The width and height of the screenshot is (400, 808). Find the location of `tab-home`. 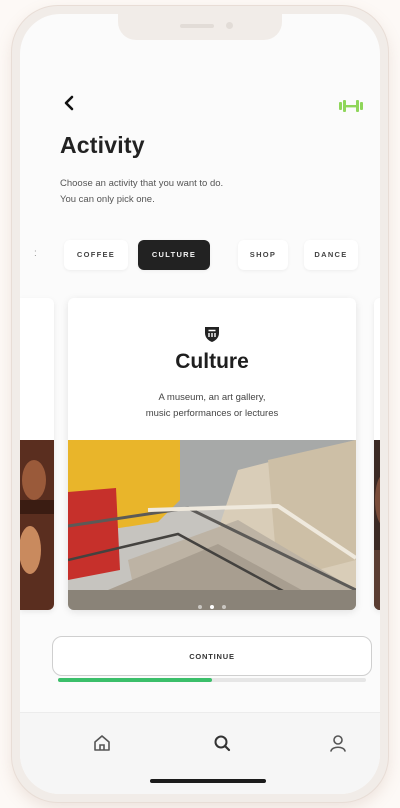

tab-home is located at coordinates (102, 743).